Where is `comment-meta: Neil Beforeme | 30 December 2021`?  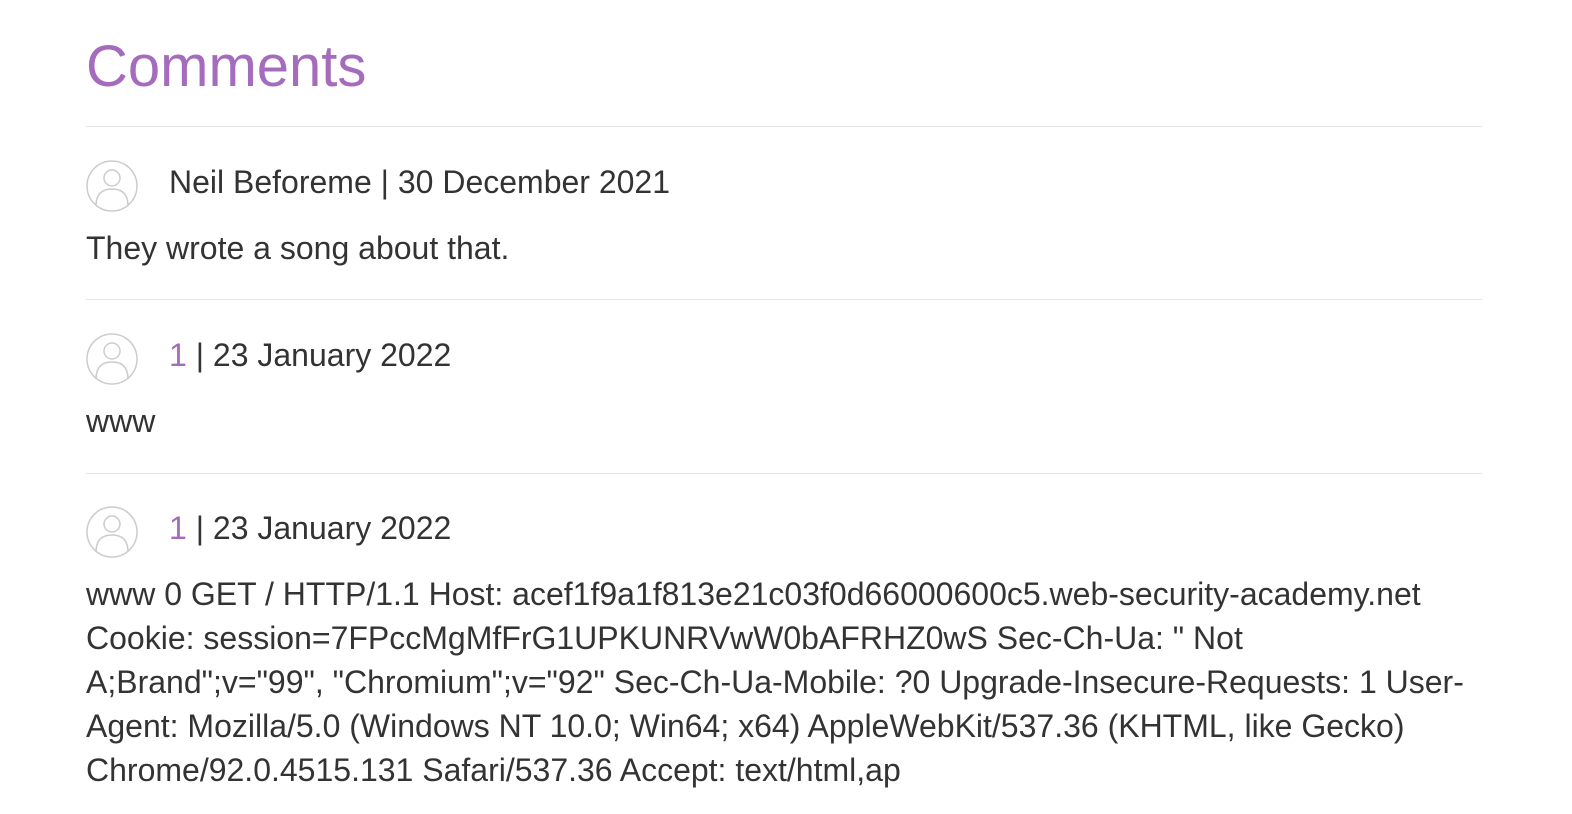 comment-meta: Neil Beforeme | 30 December 2021 is located at coordinates (419, 182).